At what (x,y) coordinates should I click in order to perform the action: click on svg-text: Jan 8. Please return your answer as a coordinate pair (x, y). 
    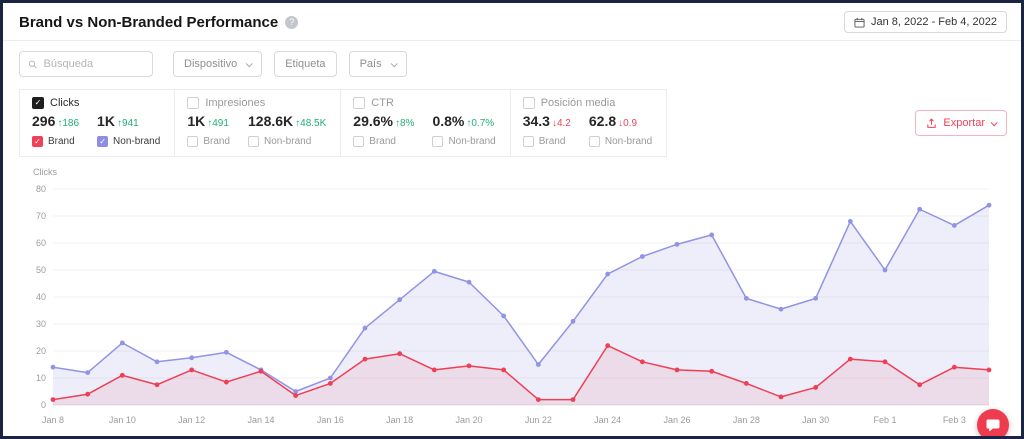
    Looking at the image, I should click on (53, 420).